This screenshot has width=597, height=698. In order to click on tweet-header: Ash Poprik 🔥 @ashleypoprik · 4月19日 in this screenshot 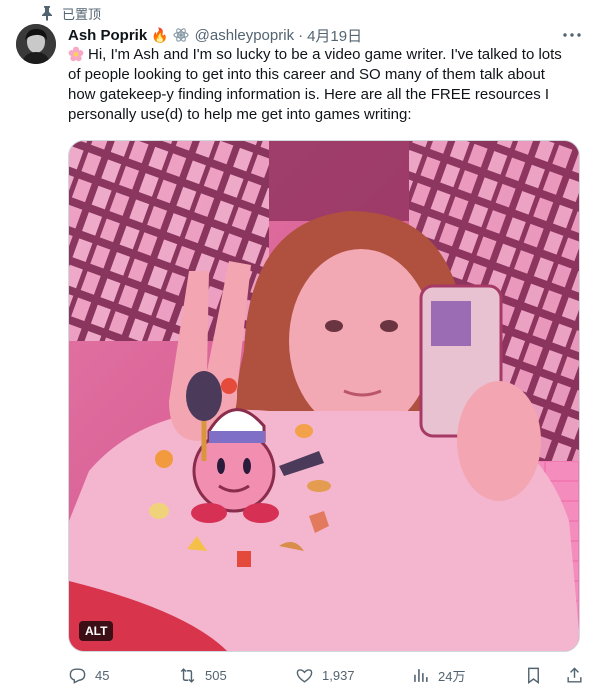, I will do `click(325, 35)`.